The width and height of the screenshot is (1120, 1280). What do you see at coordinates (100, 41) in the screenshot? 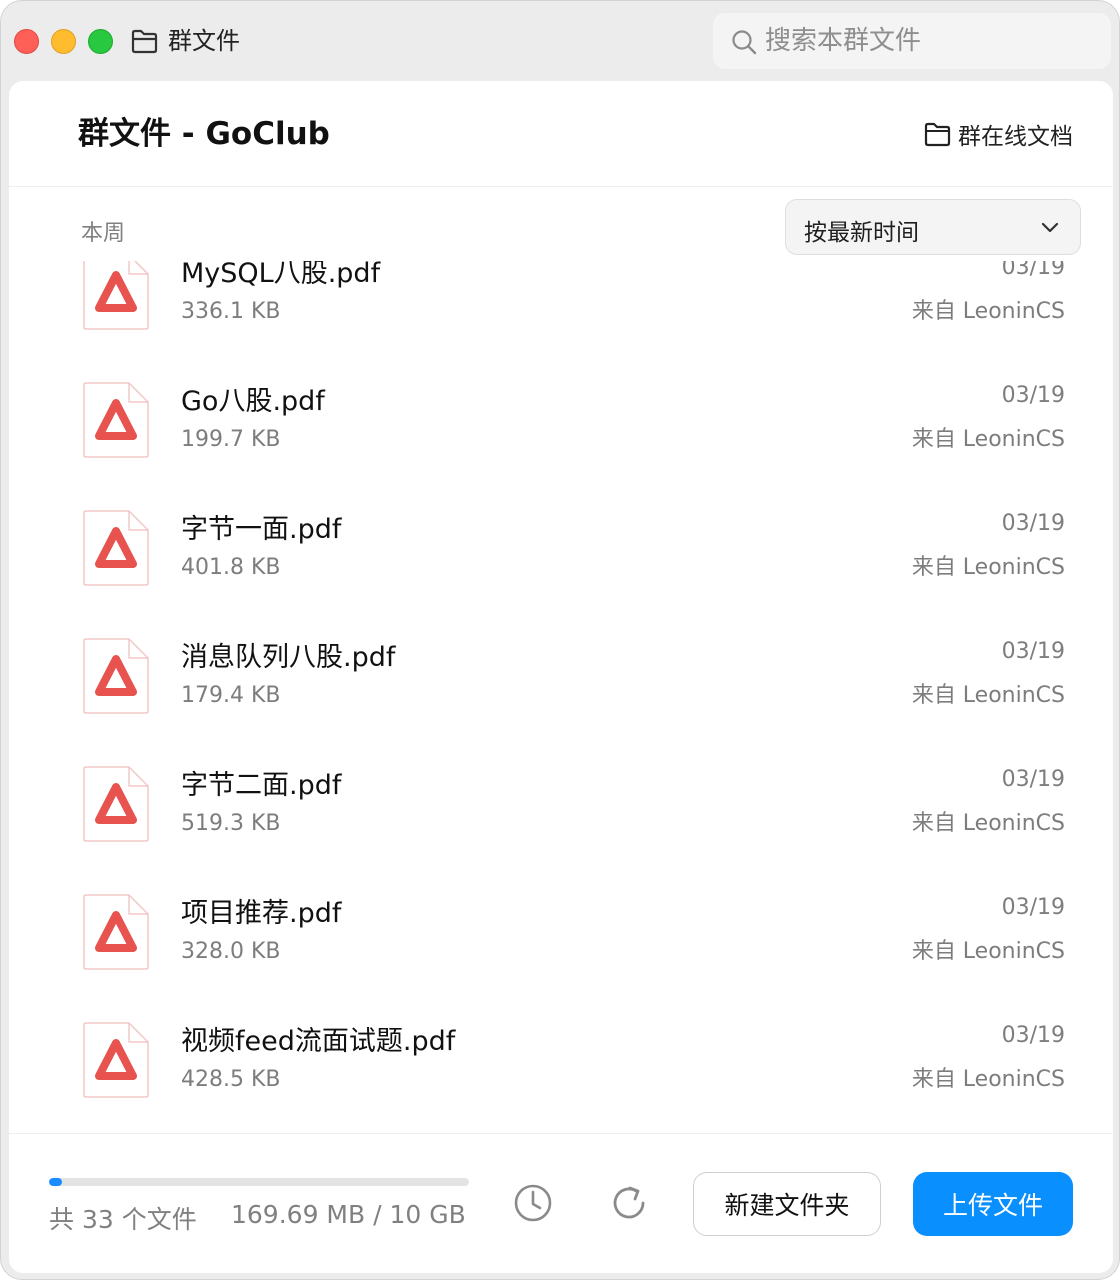
I see `maximize-window-button` at bounding box center [100, 41].